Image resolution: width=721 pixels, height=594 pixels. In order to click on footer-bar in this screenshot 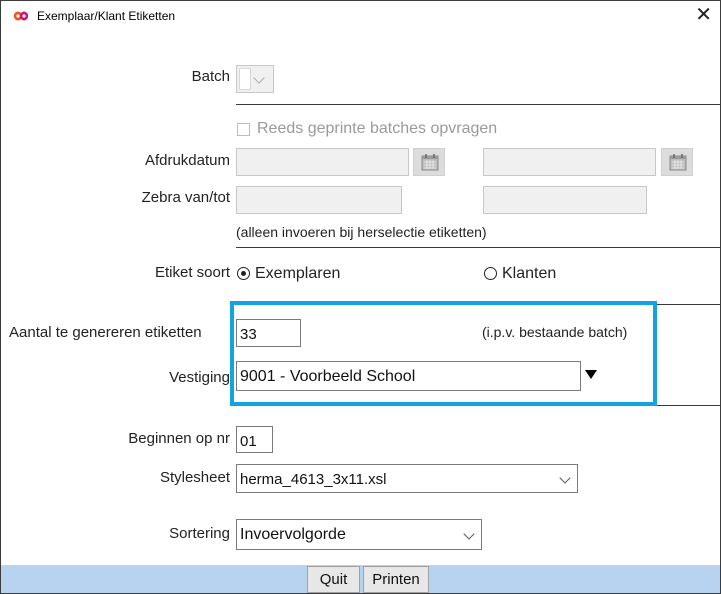, I will do `click(360, 579)`.